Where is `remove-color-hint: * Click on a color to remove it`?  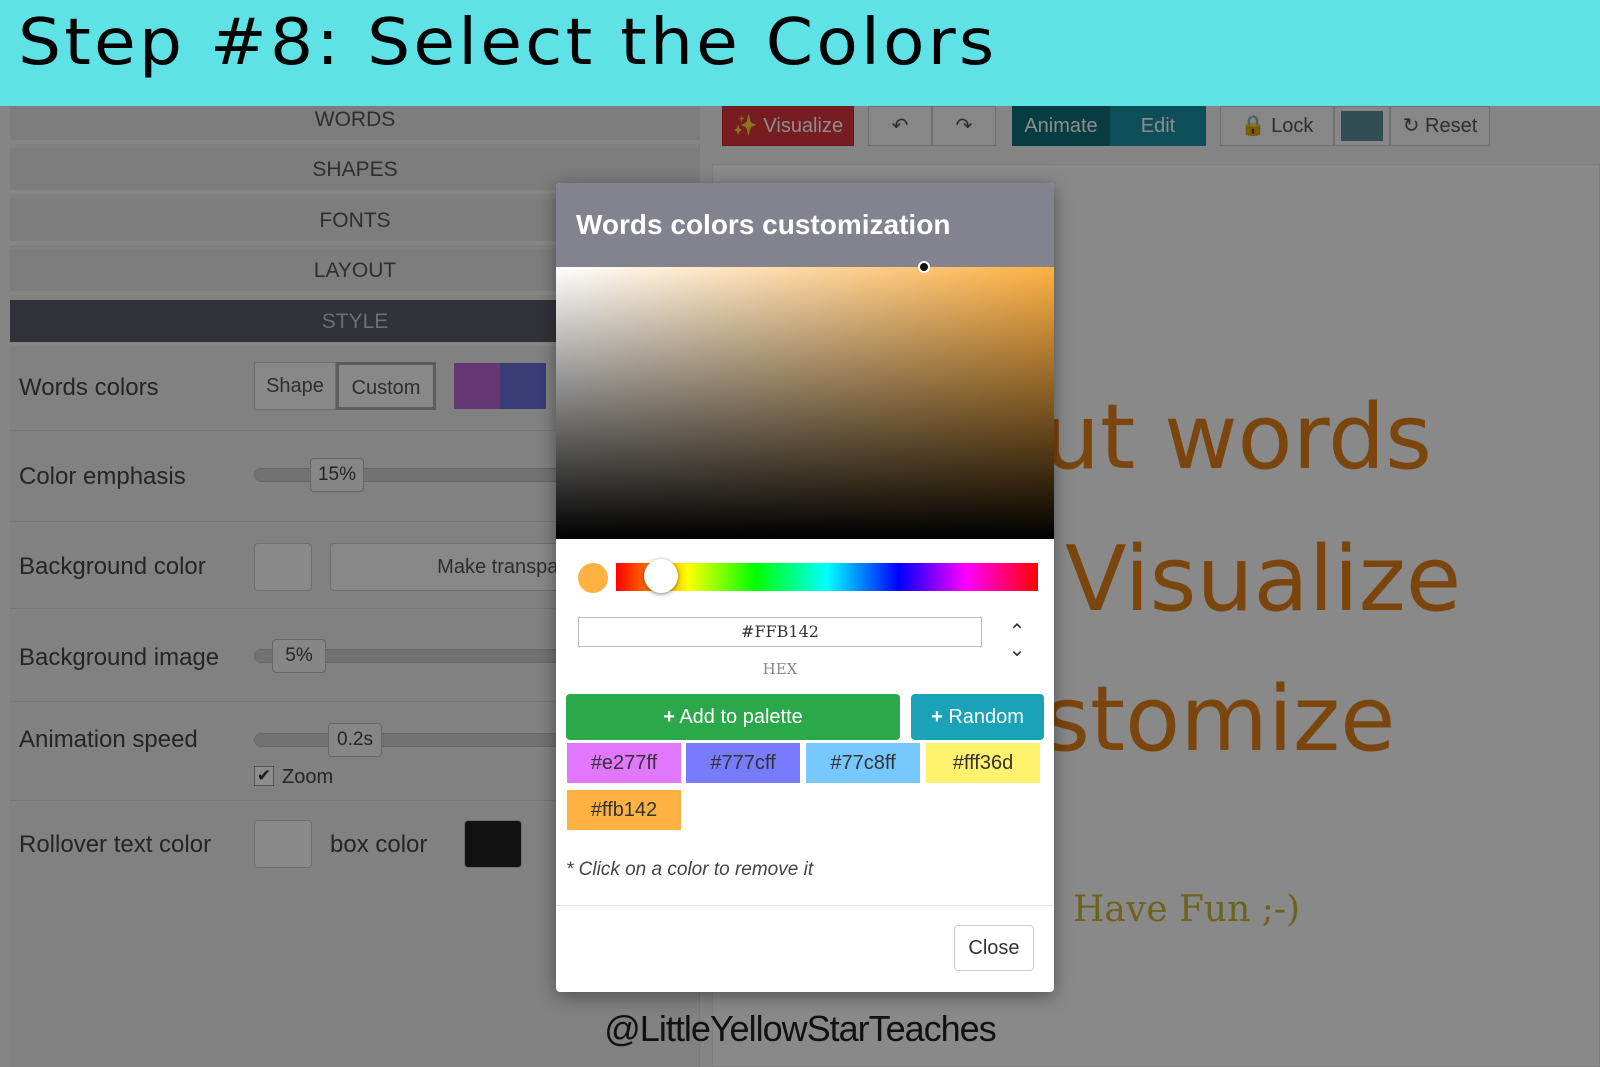 remove-color-hint: * Click on a color to remove it is located at coordinates (690, 869).